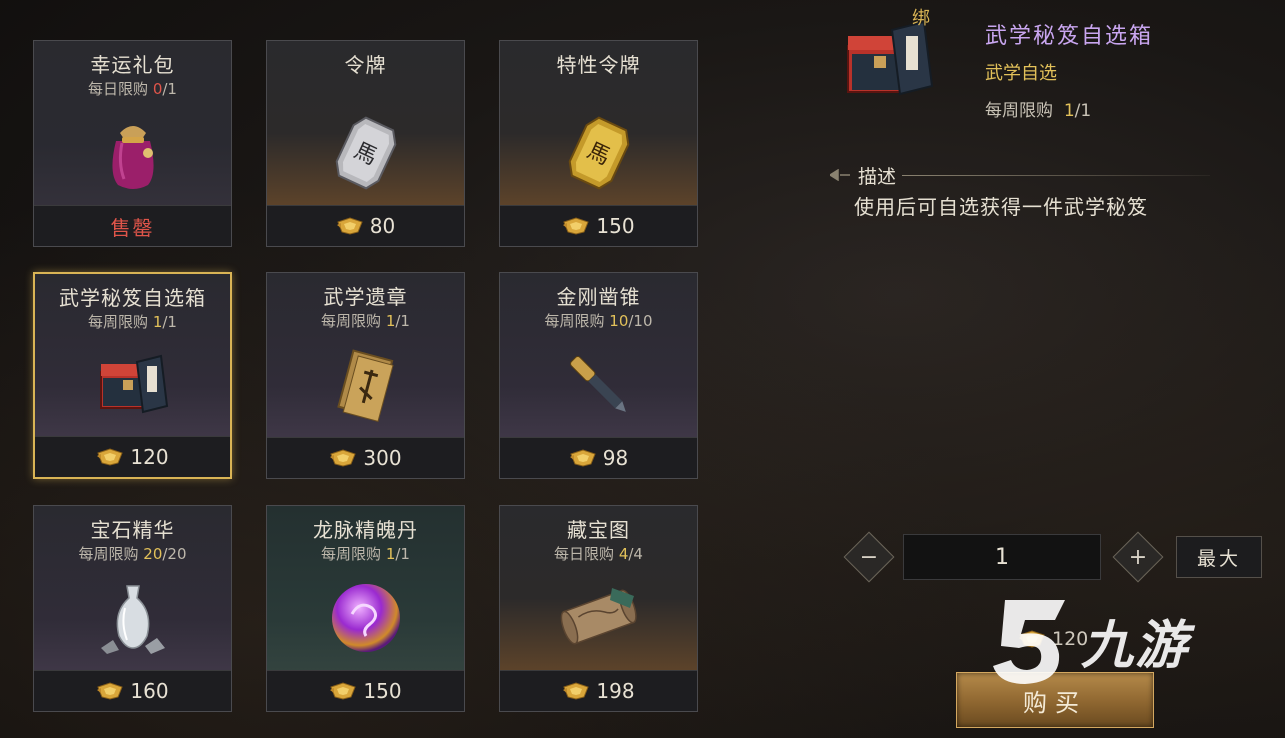 Image resolution: width=1285 pixels, height=738 pixels. Describe the element at coordinates (132, 298) in the screenshot. I see `item-name: 武学秘笈自选箱` at that location.